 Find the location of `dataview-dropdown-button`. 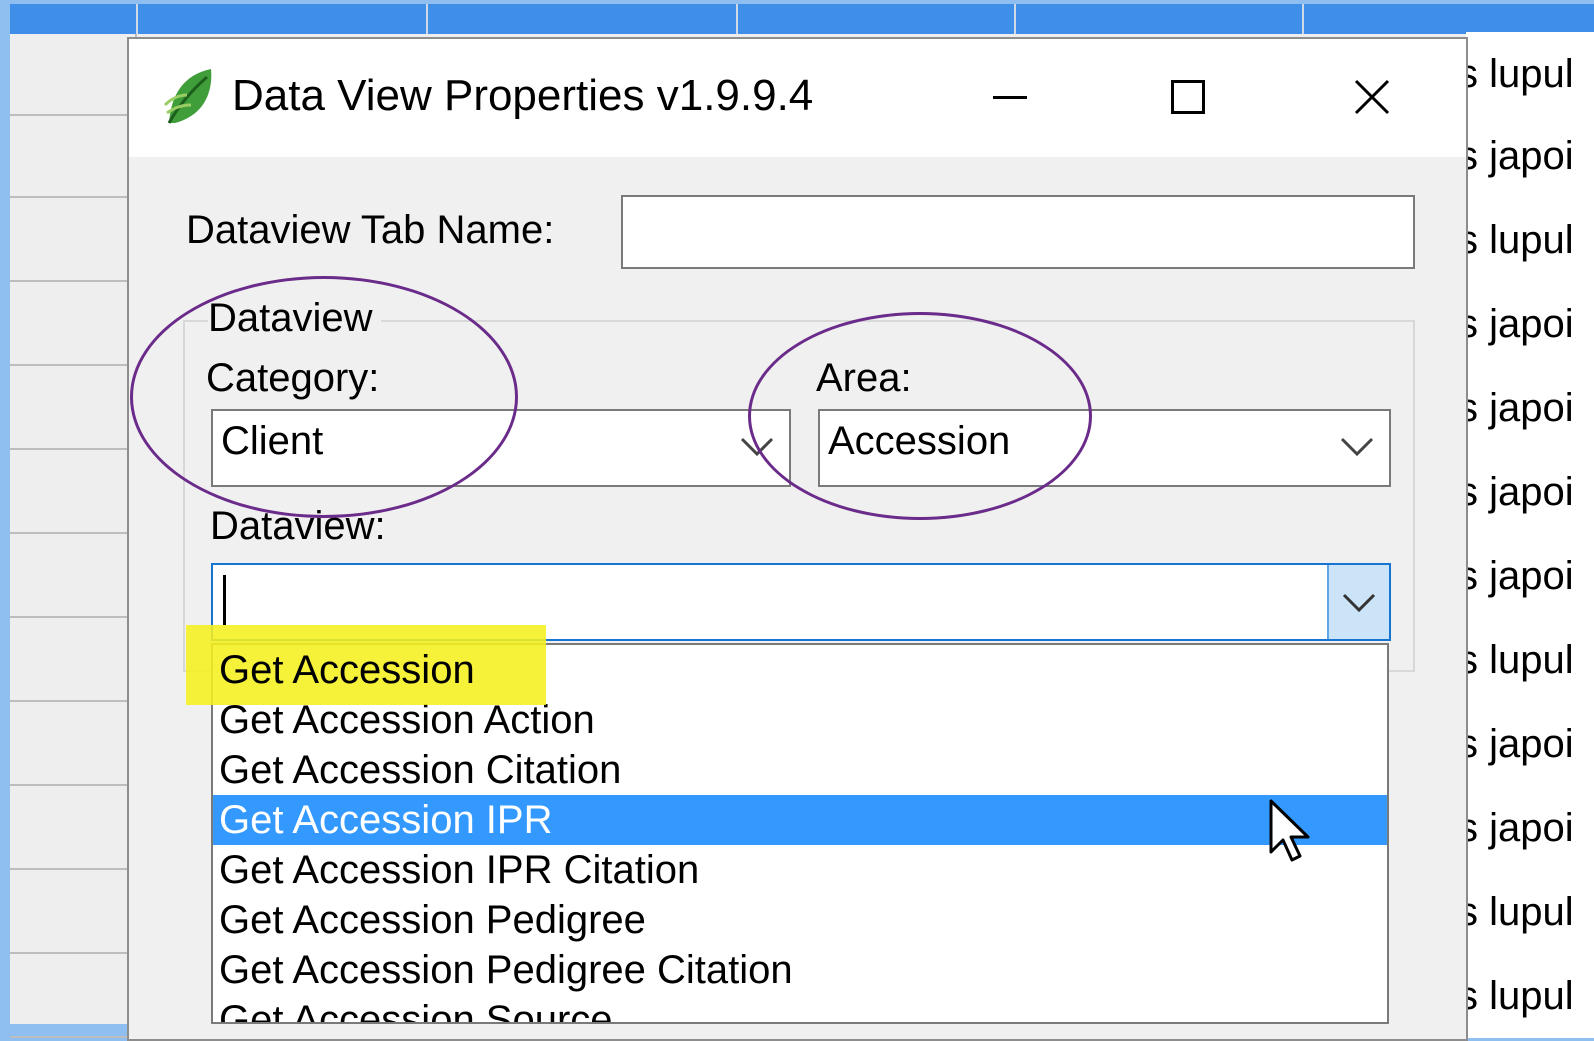

dataview-dropdown-button is located at coordinates (1358, 602).